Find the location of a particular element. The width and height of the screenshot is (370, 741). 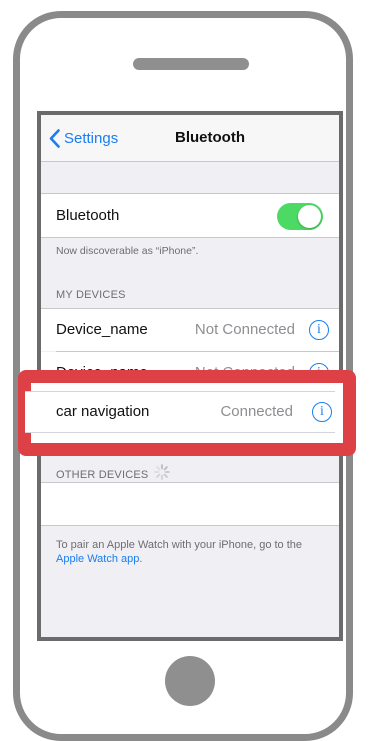

device-name: Device_name is located at coordinates (102, 329).